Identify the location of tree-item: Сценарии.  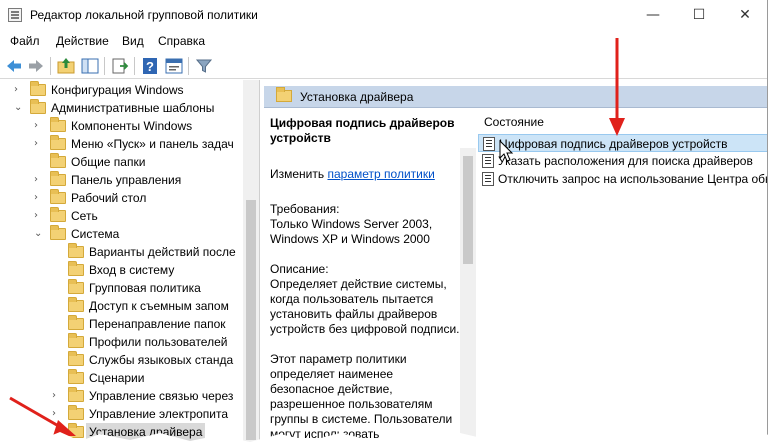
(121, 378).